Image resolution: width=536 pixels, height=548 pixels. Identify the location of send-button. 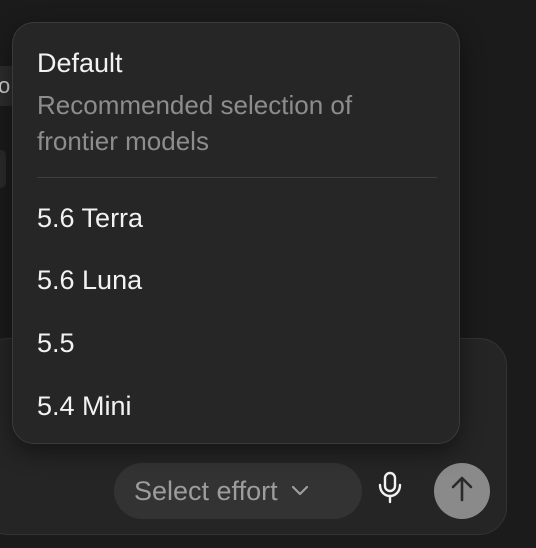
(462, 491).